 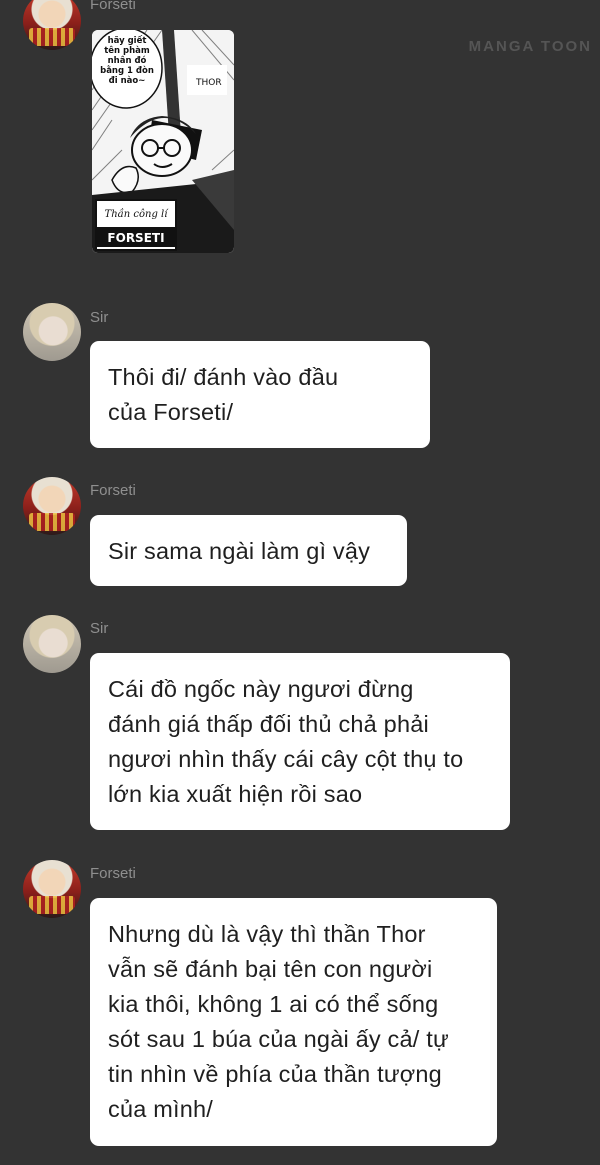 What do you see at coordinates (267, 934) in the screenshot?
I see `message-line: Nhưng dù là vậy thì thần Thor` at bounding box center [267, 934].